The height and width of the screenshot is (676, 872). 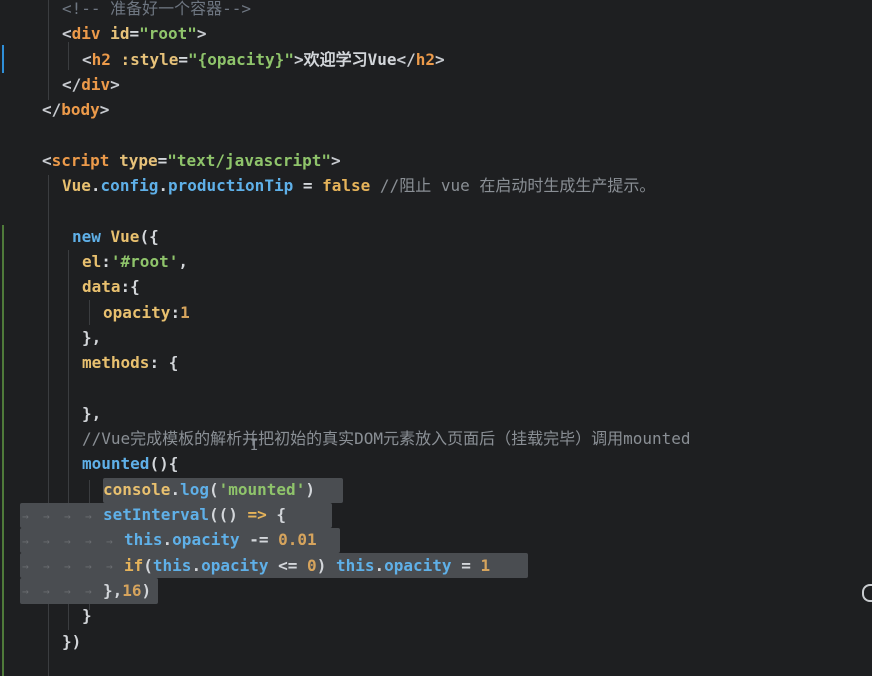 What do you see at coordinates (297, 540) in the screenshot?
I see `code-token: 0.01` at bounding box center [297, 540].